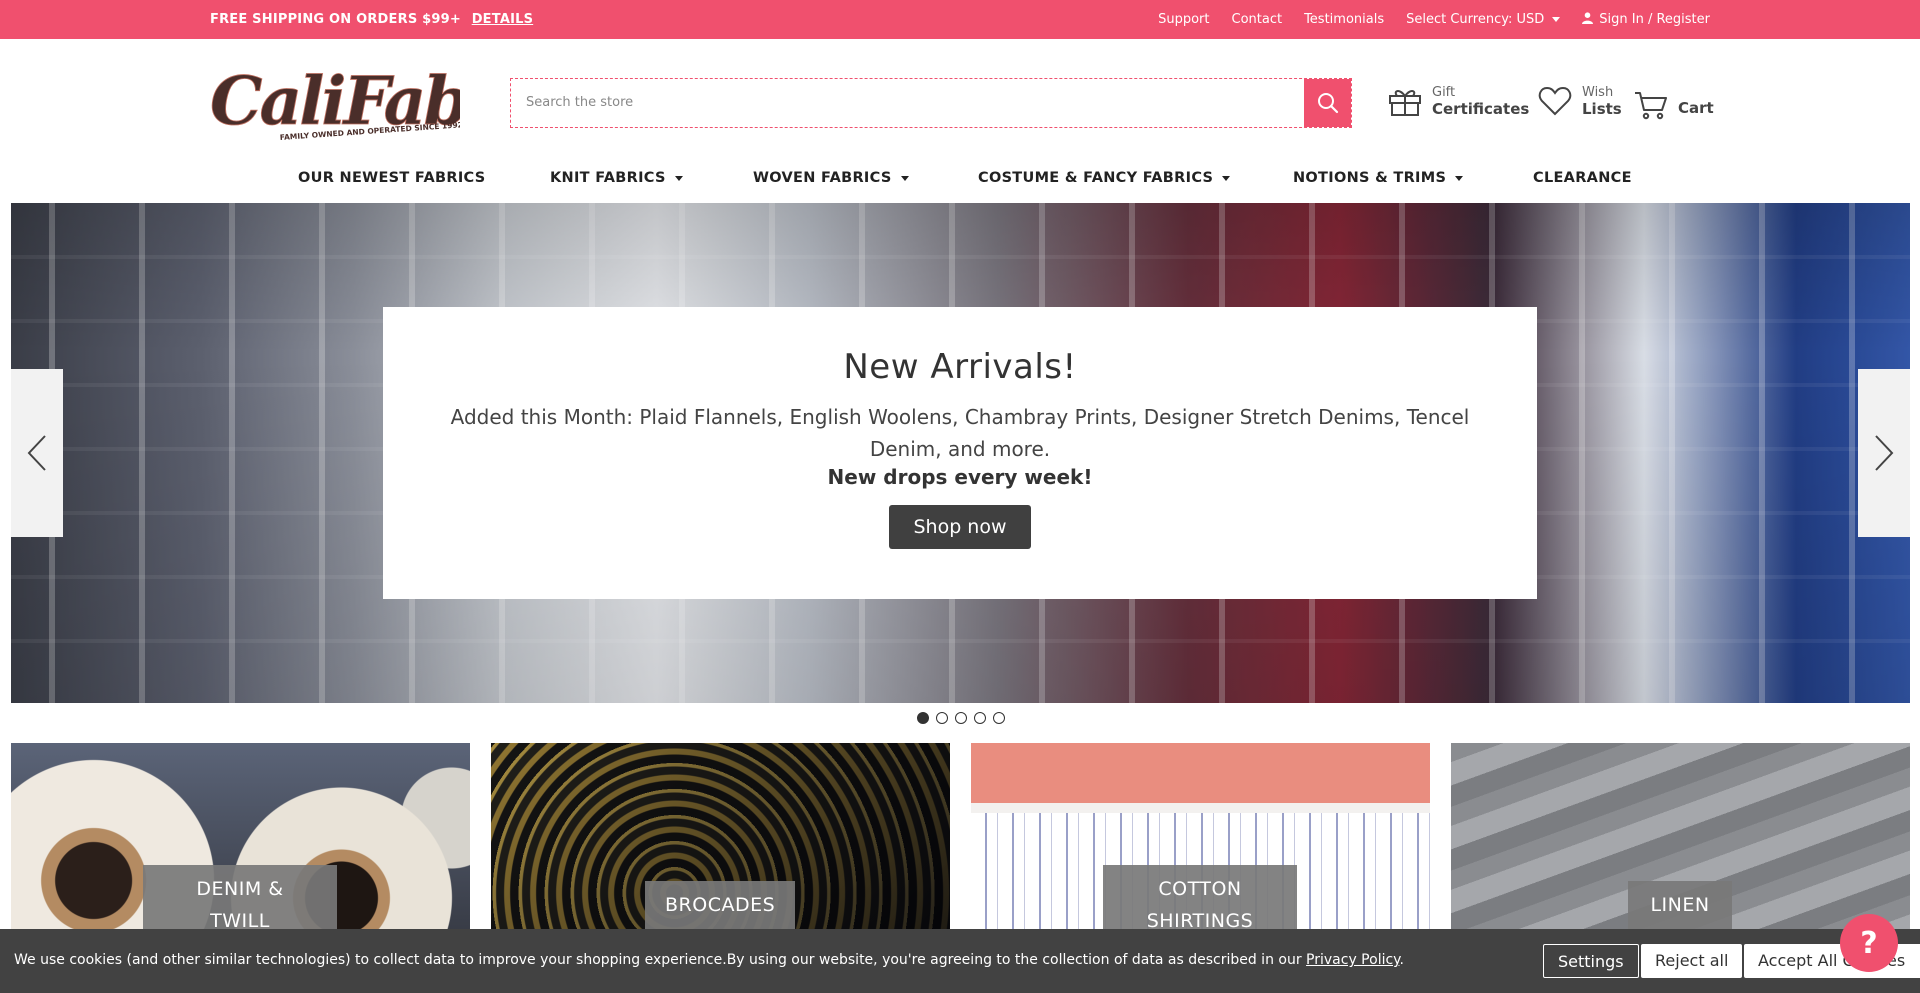  Describe the element at coordinates (1257, 19) in the screenshot. I see `contact-link: Contact` at that location.